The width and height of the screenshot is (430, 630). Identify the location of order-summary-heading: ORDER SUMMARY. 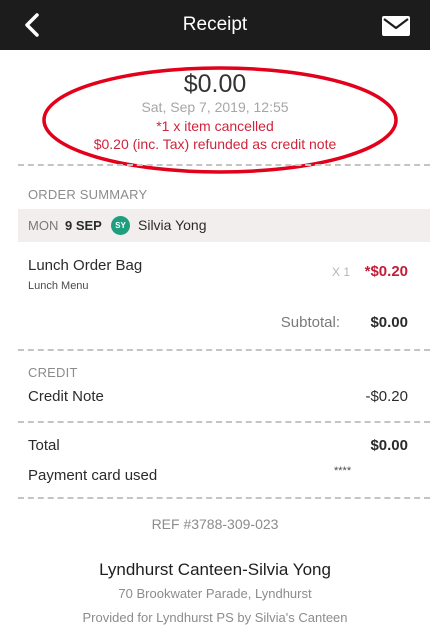
(88, 194).